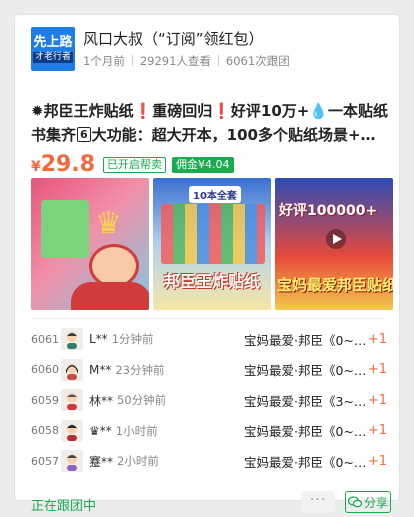 This screenshot has width=414, height=517. Describe the element at coordinates (375, 502) in the screenshot. I see `share-label: 分享` at that location.